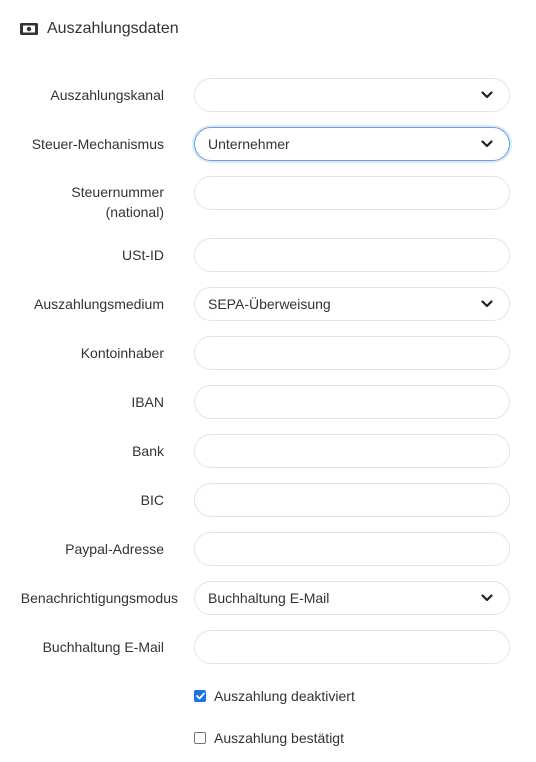 Image resolution: width=536 pixels, height=762 pixels. Describe the element at coordinates (269, 304) in the screenshot. I see `auszahlungsmedium-value: SEPA-Überweisung` at that location.